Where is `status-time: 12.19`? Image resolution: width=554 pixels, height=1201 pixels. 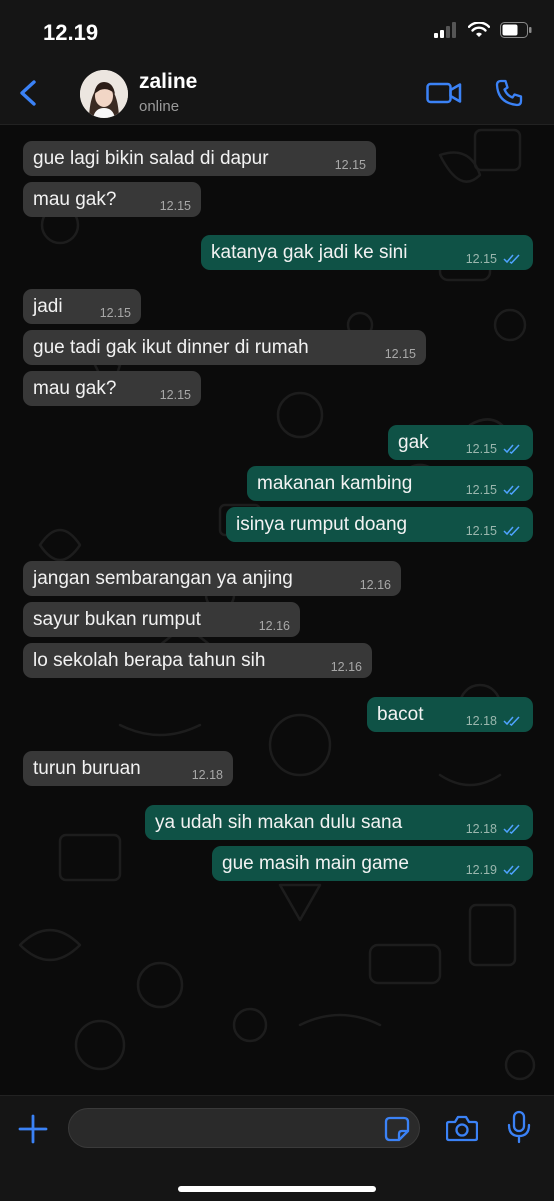 status-time: 12.19 is located at coordinates (71, 32).